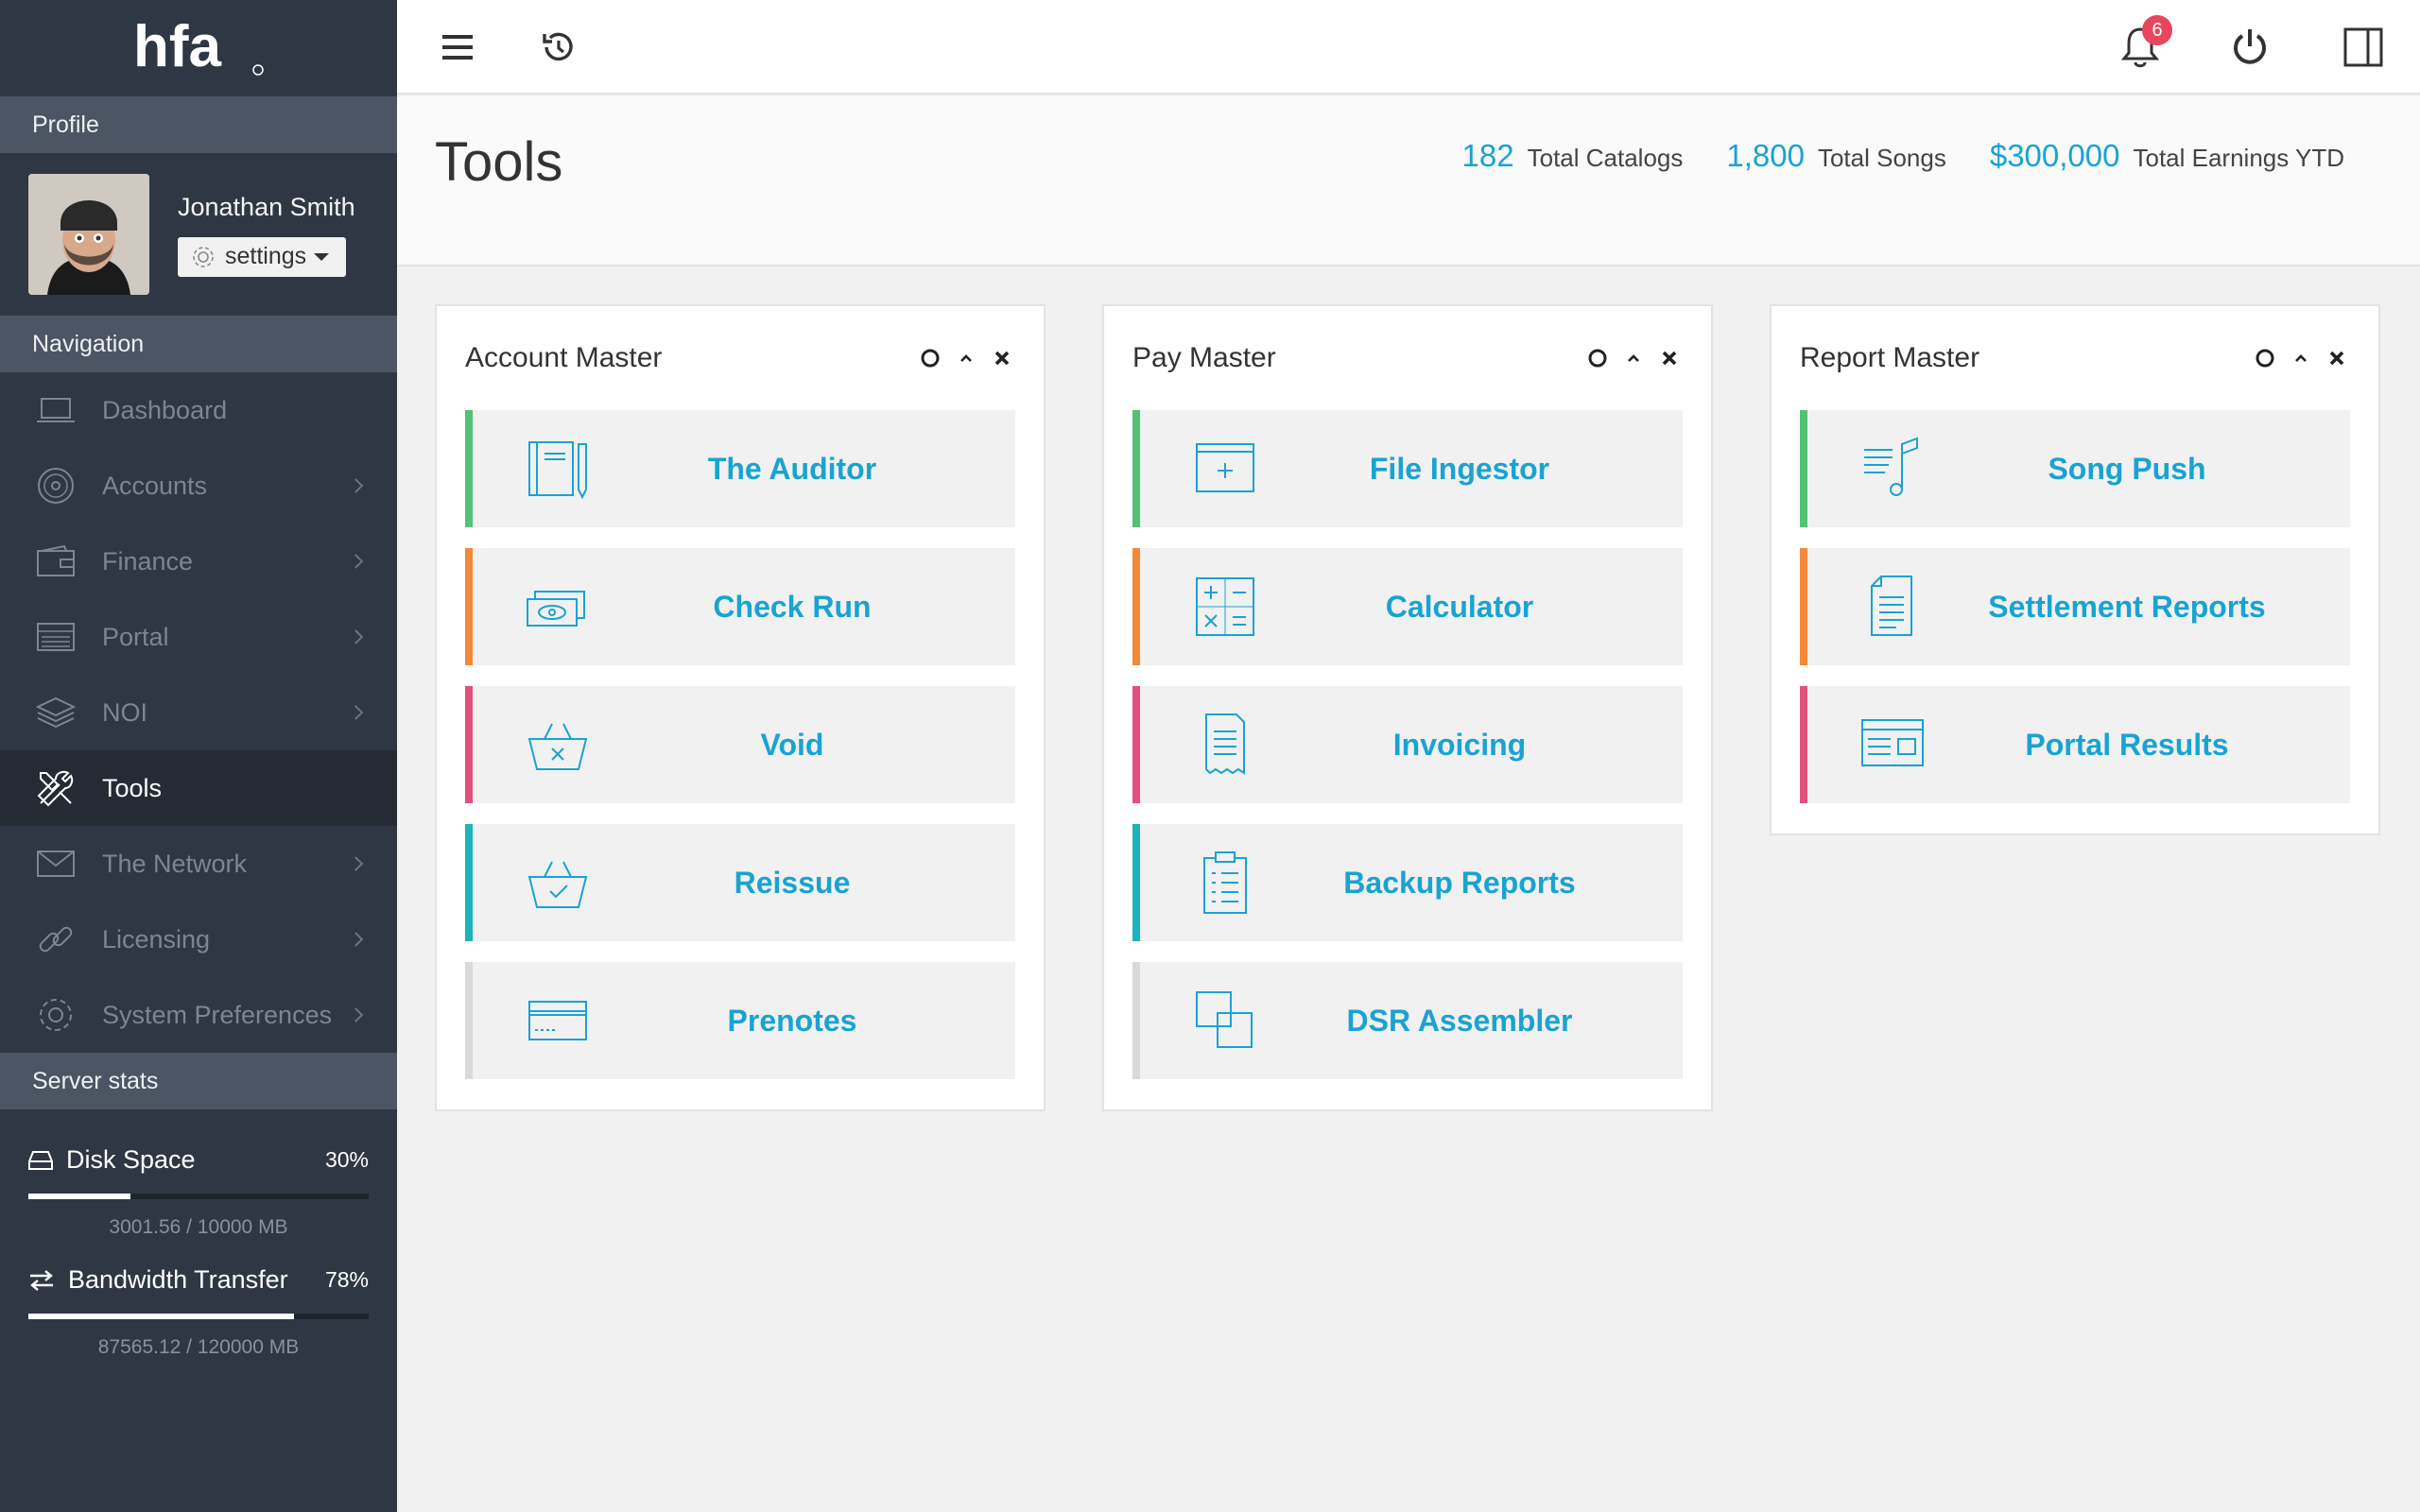 Image resolution: width=2420 pixels, height=1512 pixels. Describe the element at coordinates (198, 486) in the screenshot. I see `nav-item-accounts: Accounts` at that location.